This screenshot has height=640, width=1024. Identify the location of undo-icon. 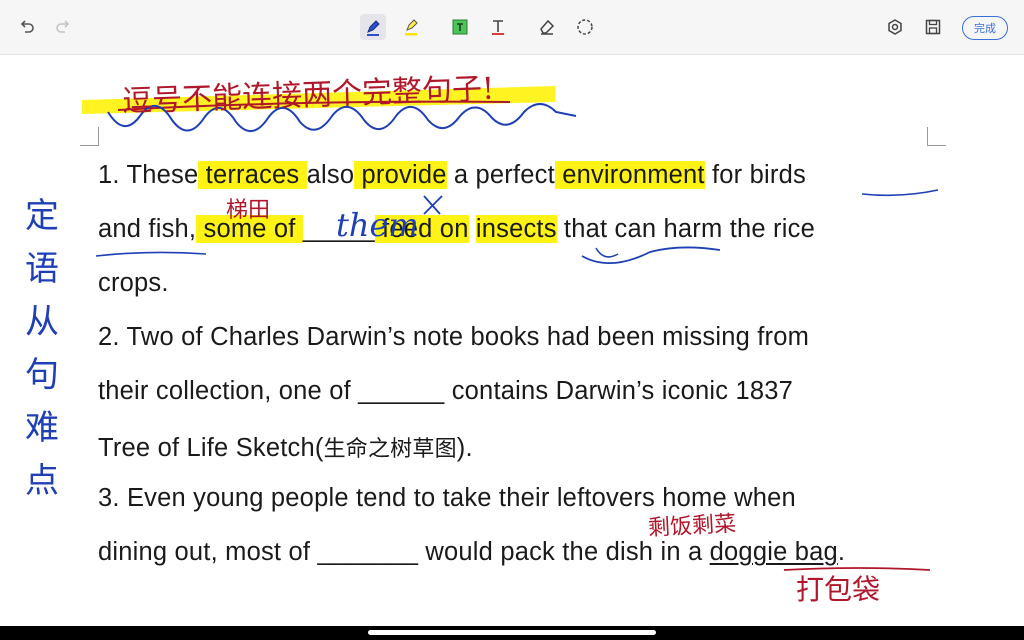
(27, 27).